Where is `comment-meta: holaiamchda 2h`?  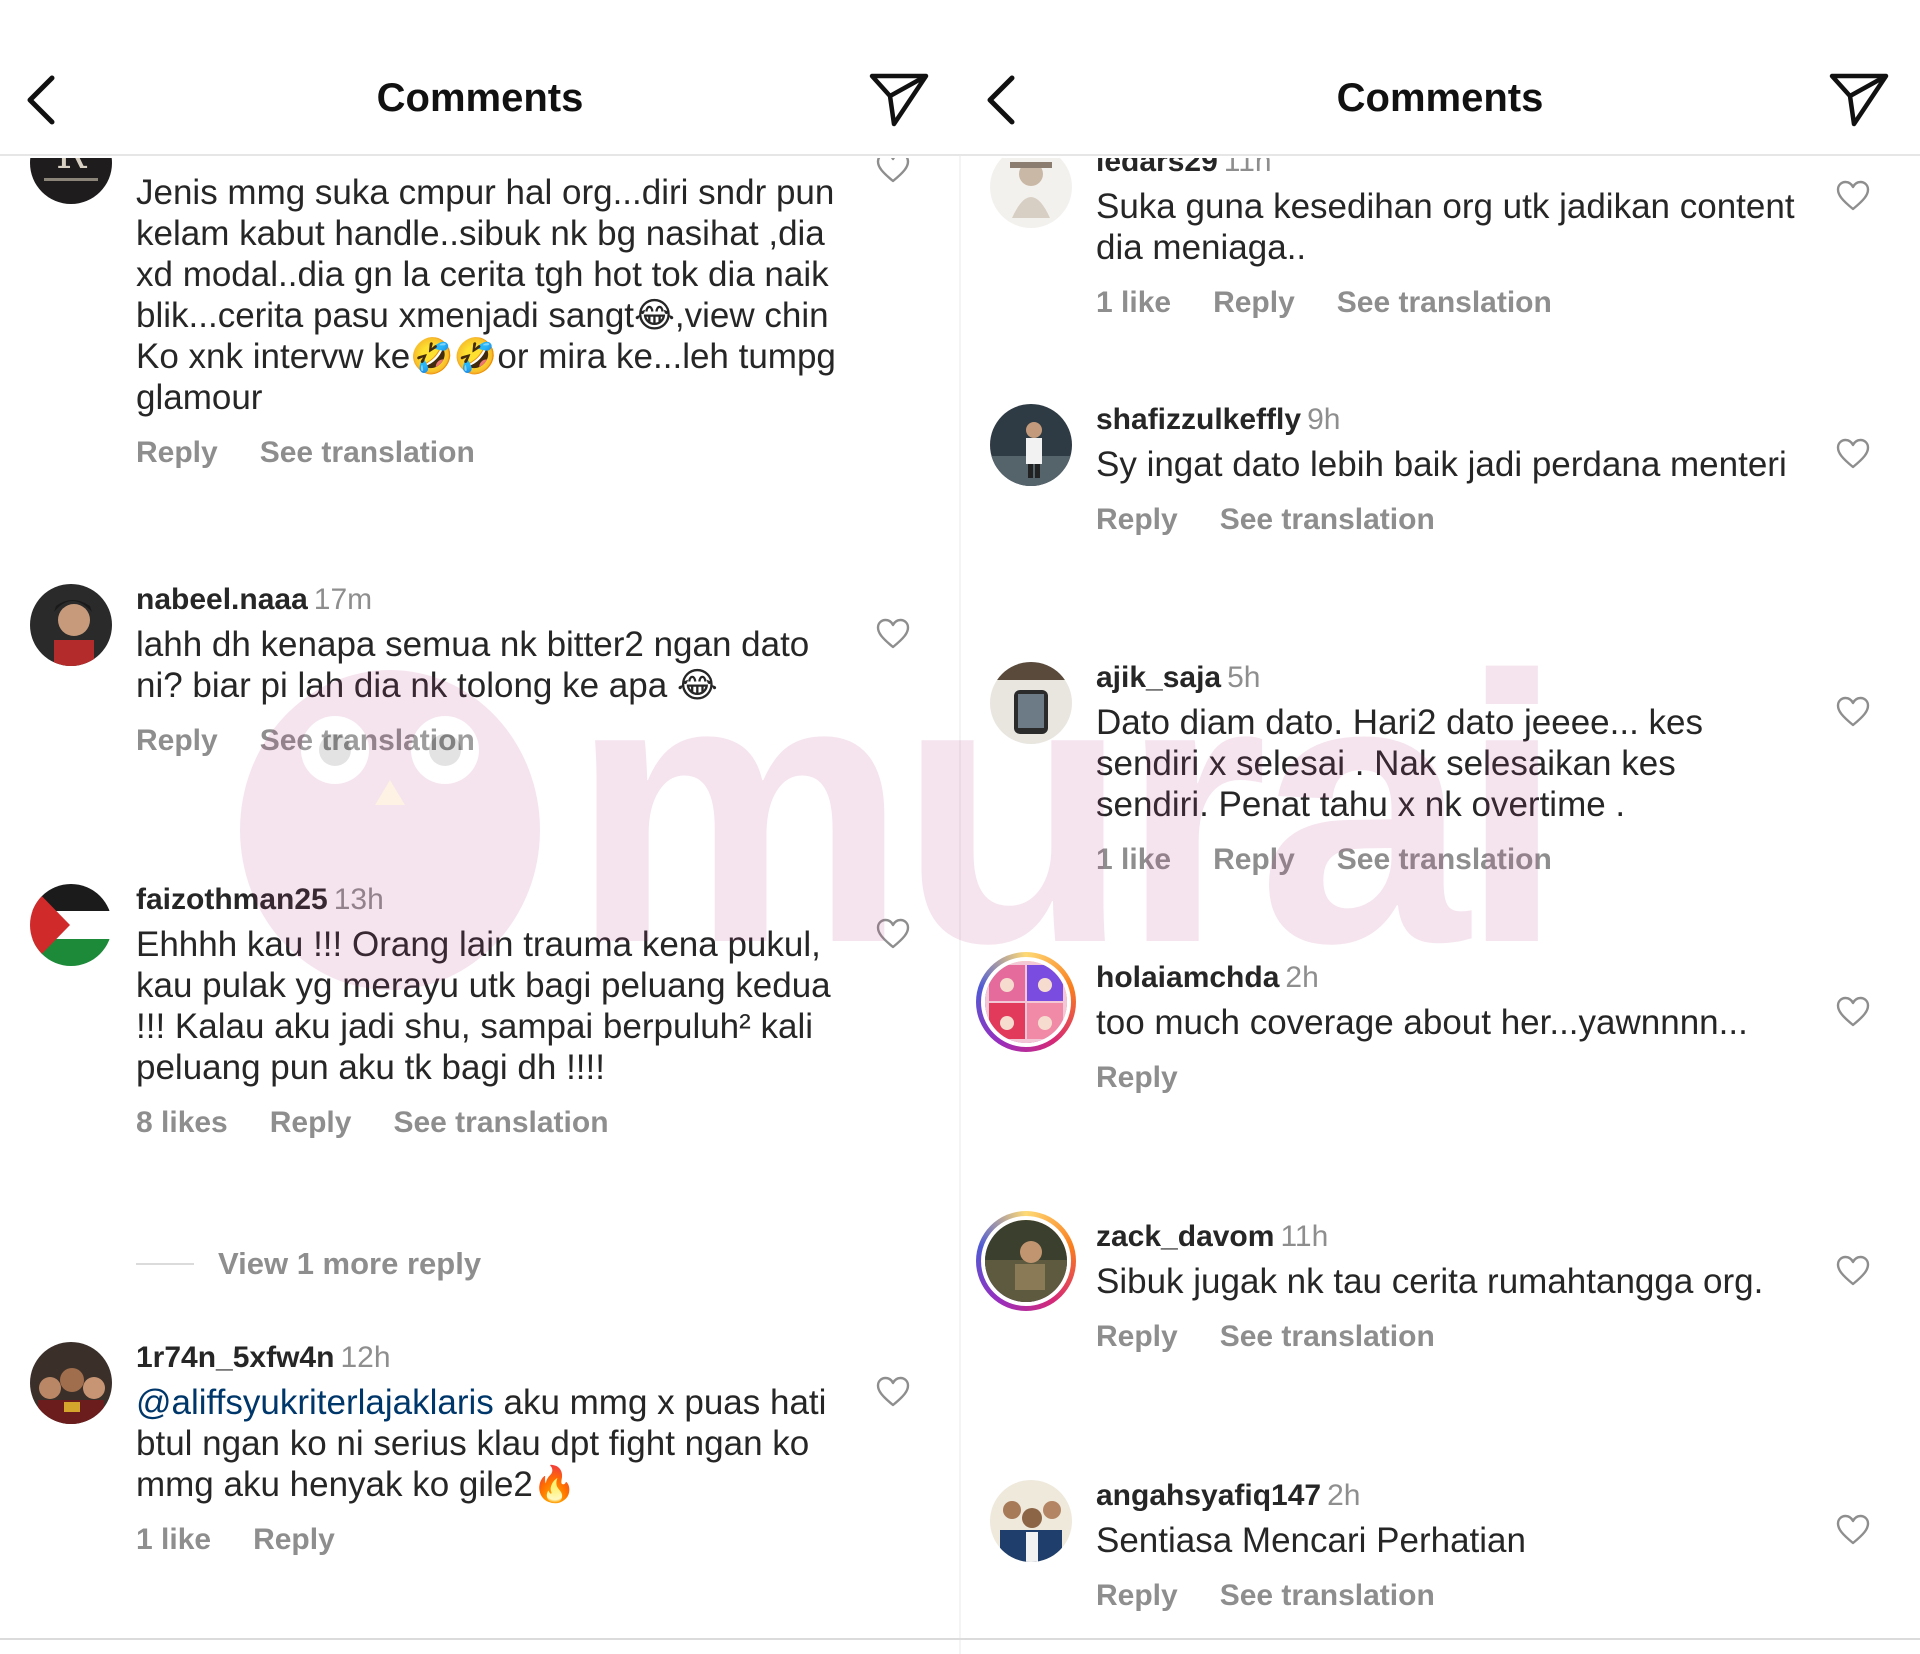 comment-meta: holaiamchda 2h is located at coordinates (1446, 978).